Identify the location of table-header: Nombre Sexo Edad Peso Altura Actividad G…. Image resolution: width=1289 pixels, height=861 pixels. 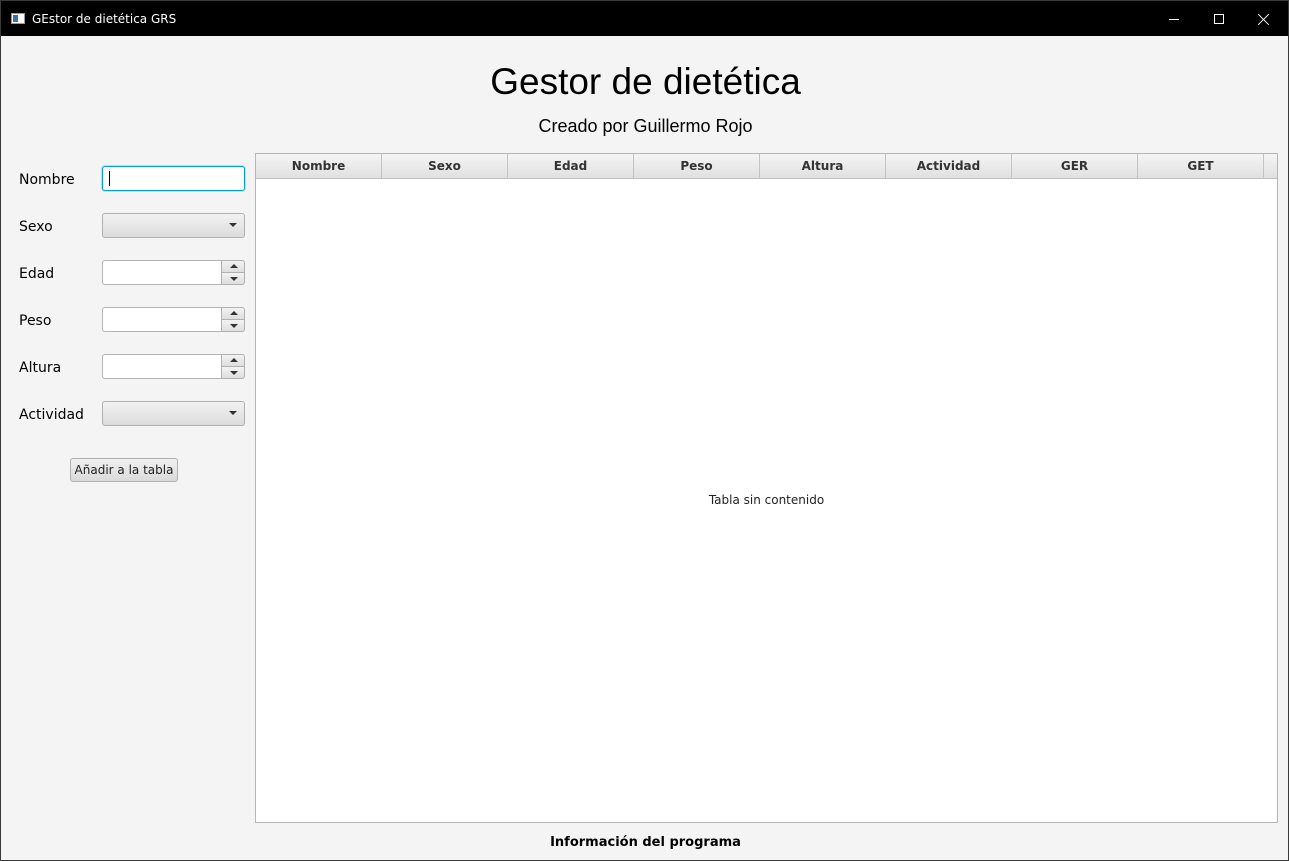
(766, 166).